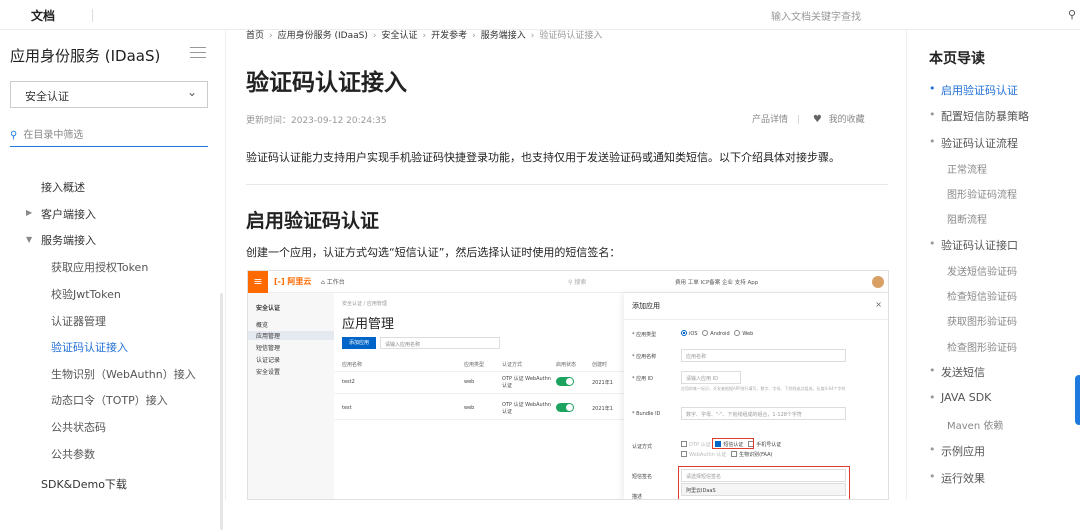 The image size is (1080, 530). I want to click on toc-item: 正常流程, so click(967, 168).